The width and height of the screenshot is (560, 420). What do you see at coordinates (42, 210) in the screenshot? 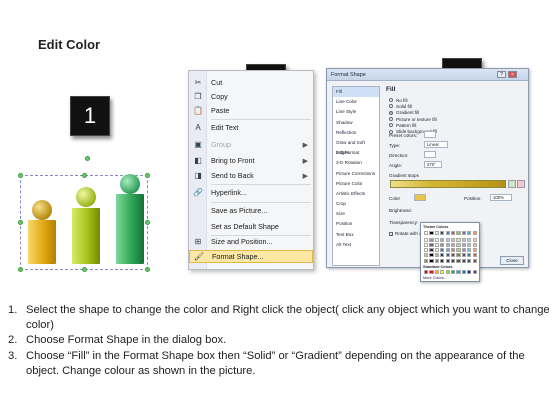
I see `orange-ball` at bounding box center [42, 210].